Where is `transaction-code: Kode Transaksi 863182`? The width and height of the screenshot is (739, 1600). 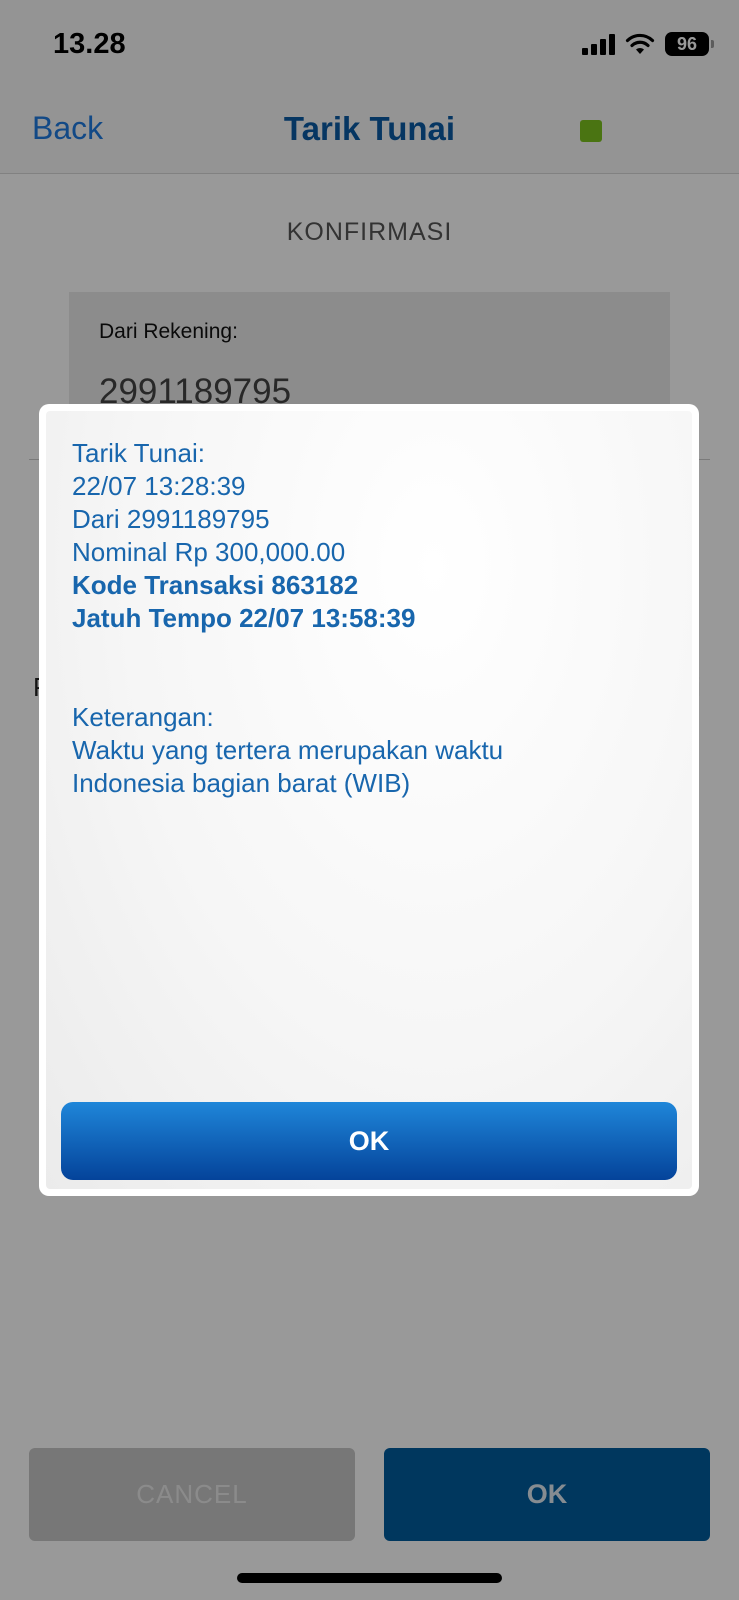
transaction-code: Kode Transaksi 863182 is located at coordinates (215, 585).